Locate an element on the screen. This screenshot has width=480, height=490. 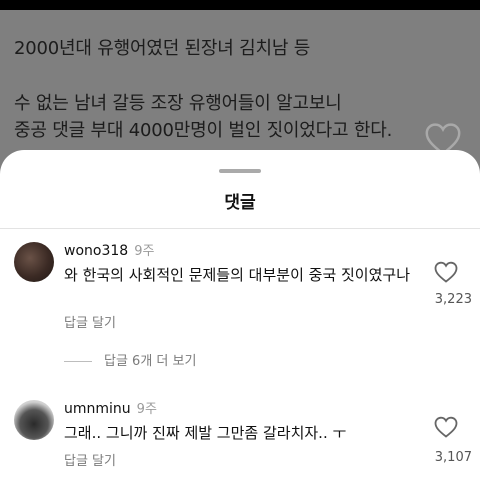
like-count: 3,107 is located at coordinates (453, 457).